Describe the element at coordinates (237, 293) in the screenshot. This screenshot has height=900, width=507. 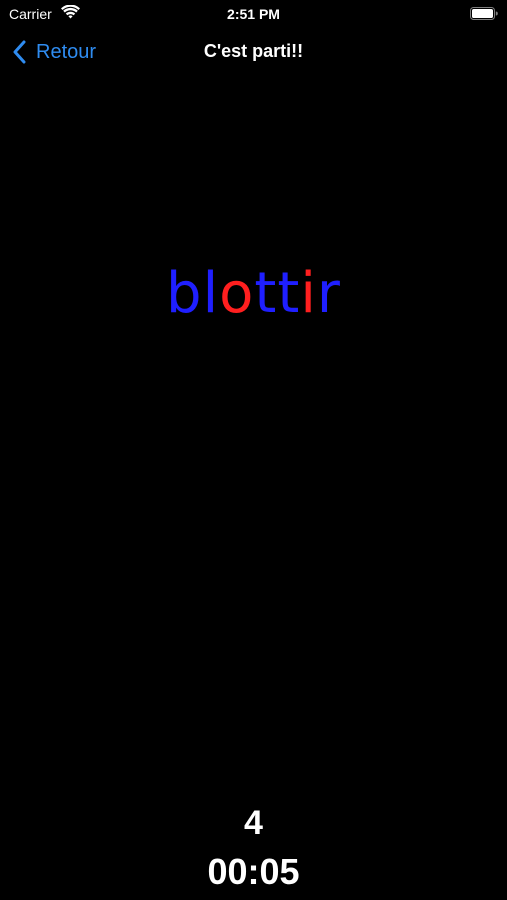
I see `word-letter: o` at that location.